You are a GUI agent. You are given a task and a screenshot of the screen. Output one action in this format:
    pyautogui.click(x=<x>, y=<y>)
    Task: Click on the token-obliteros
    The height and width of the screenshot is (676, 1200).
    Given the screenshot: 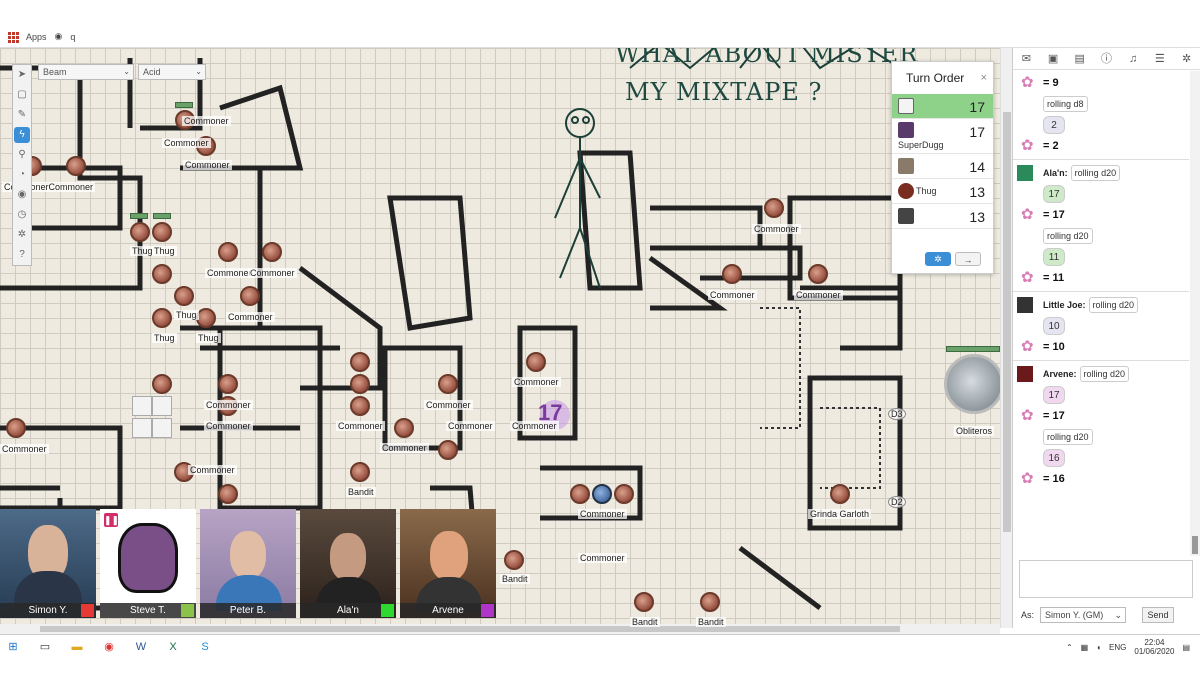 What is the action you would take?
    pyautogui.click(x=972, y=384)
    